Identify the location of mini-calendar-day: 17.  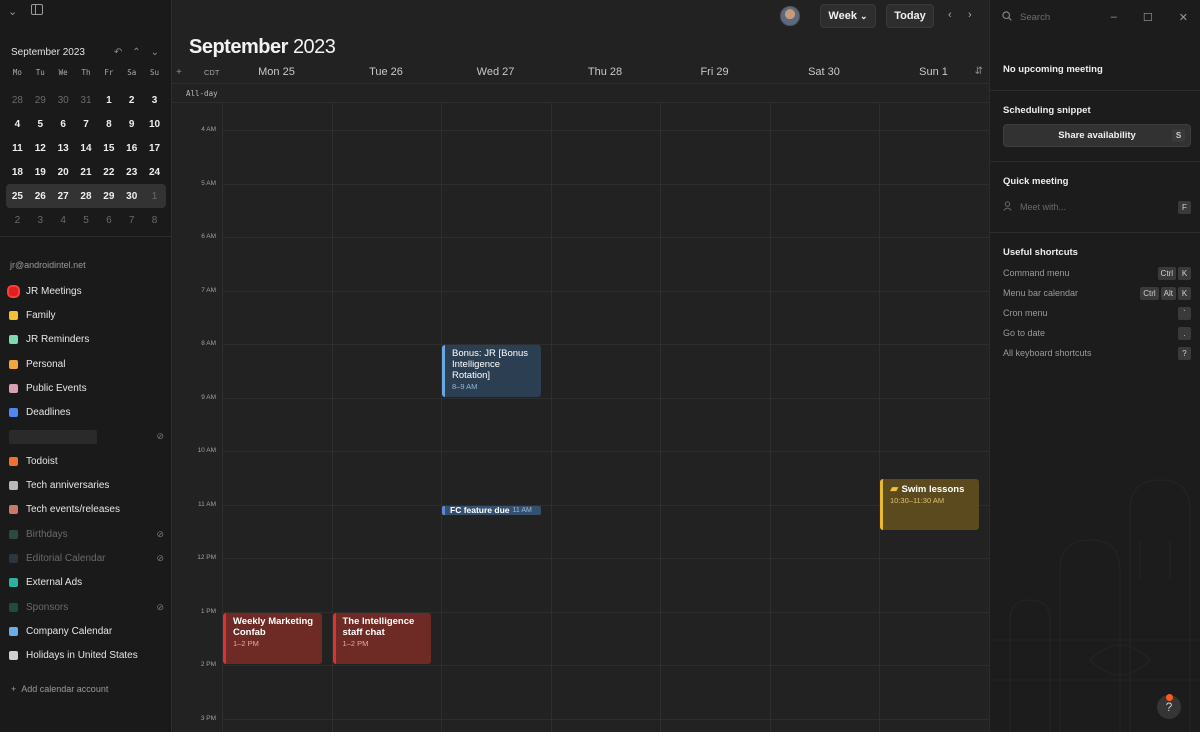
(154, 148).